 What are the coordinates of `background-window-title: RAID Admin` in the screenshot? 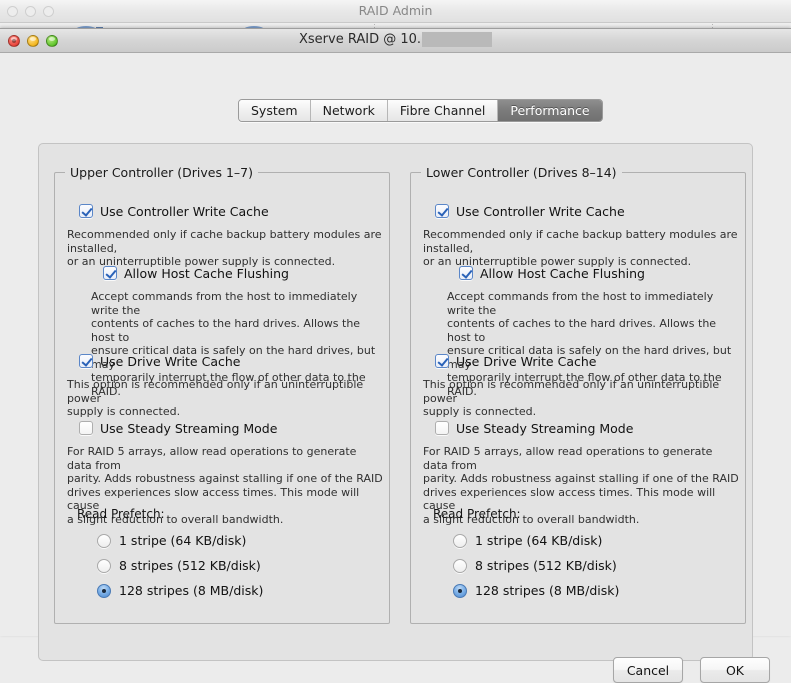 It's located at (395, 10).